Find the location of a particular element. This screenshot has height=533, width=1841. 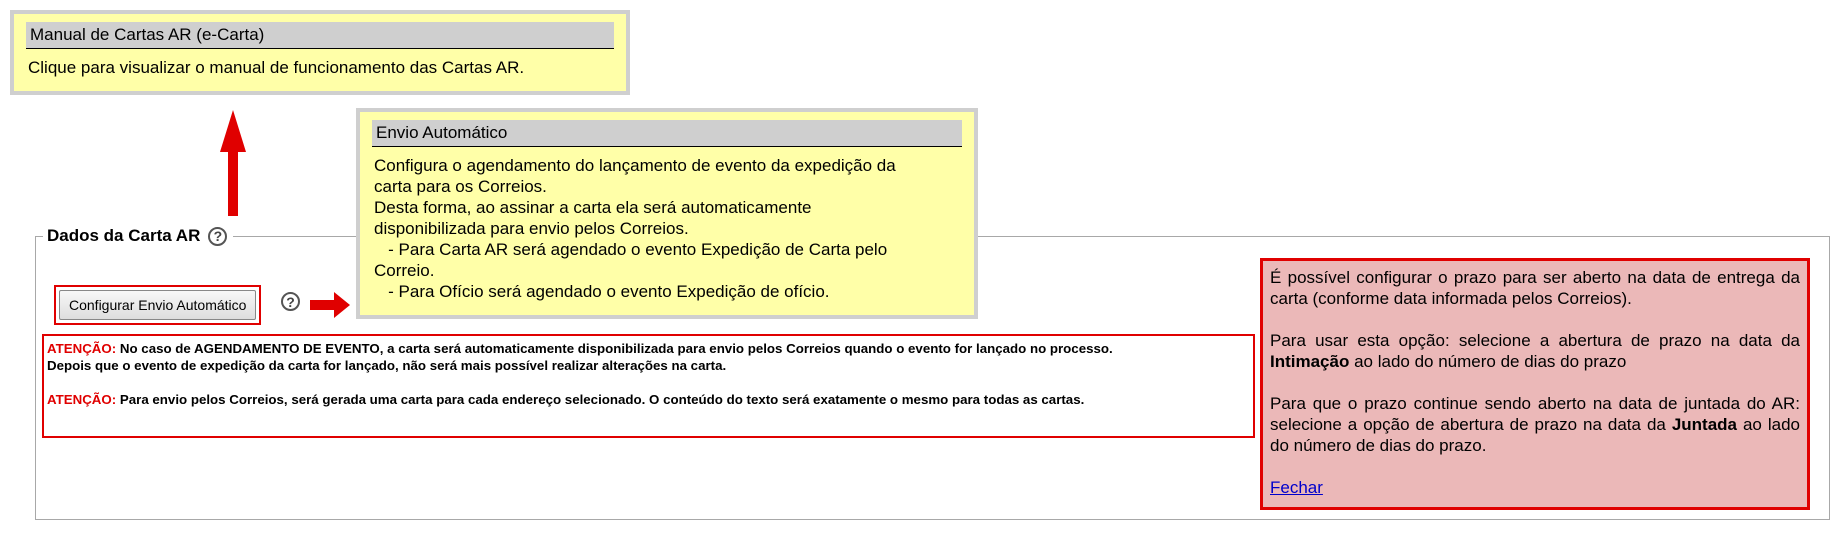

legend-title: Dados da Carta AR is located at coordinates (124, 235).